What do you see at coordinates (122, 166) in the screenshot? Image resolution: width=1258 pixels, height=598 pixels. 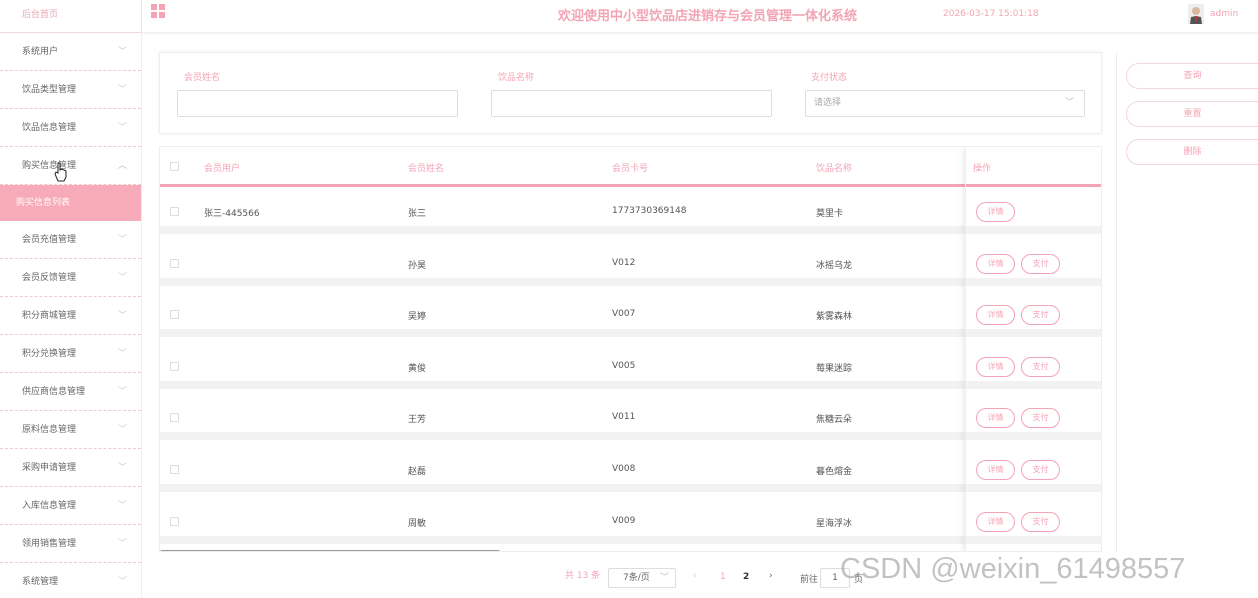 I see `chevron-up-icon: ︿` at bounding box center [122, 166].